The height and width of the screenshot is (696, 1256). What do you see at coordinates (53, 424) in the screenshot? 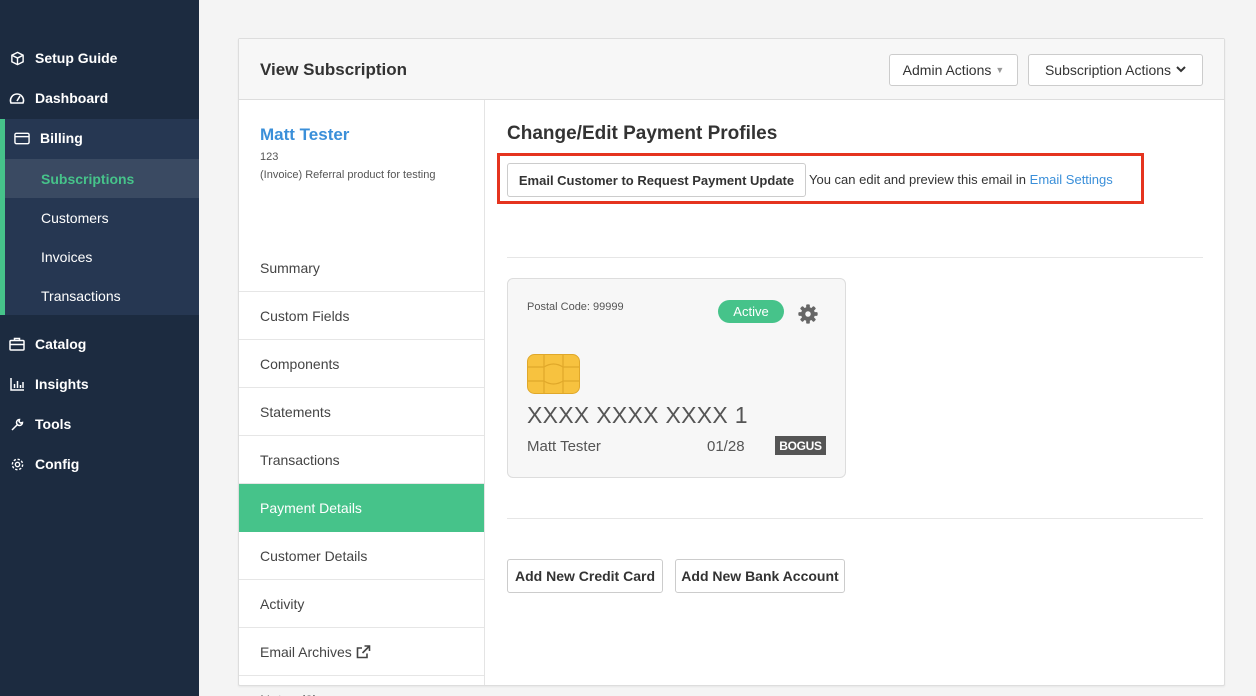
I see `nav-label: Tools` at bounding box center [53, 424].